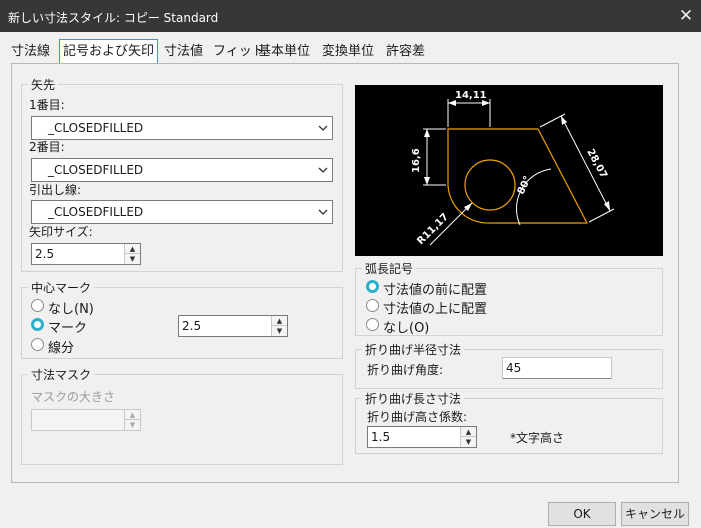 This screenshot has width=701, height=528. What do you see at coordinates (96, 170) in the screenshot?
I see `second-arrow-value: _CLOSEDFILLED` at bounding box center [96, 170].